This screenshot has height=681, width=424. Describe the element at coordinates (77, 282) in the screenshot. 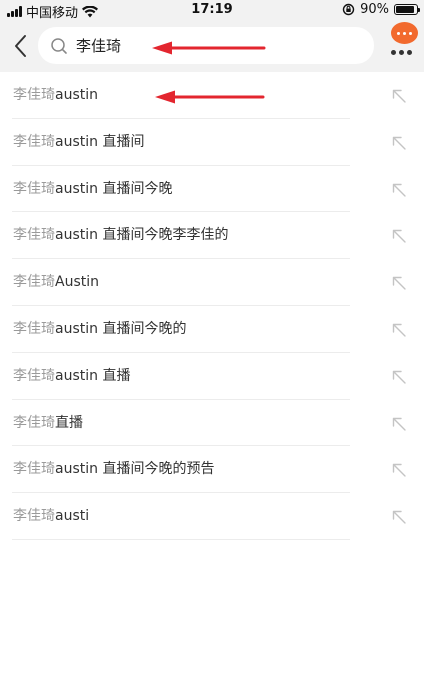

I see `suggestion-rest: Austin` at that location.